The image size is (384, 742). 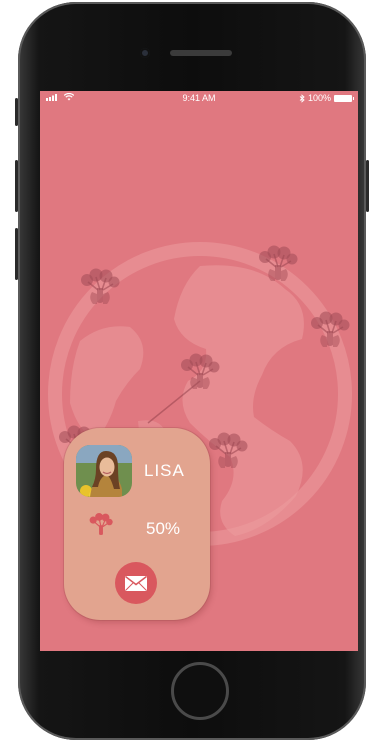 What do you see at coordinates (16, 112) in the screenshot?
I see `mute-switch` at bounding box center [16, 112].